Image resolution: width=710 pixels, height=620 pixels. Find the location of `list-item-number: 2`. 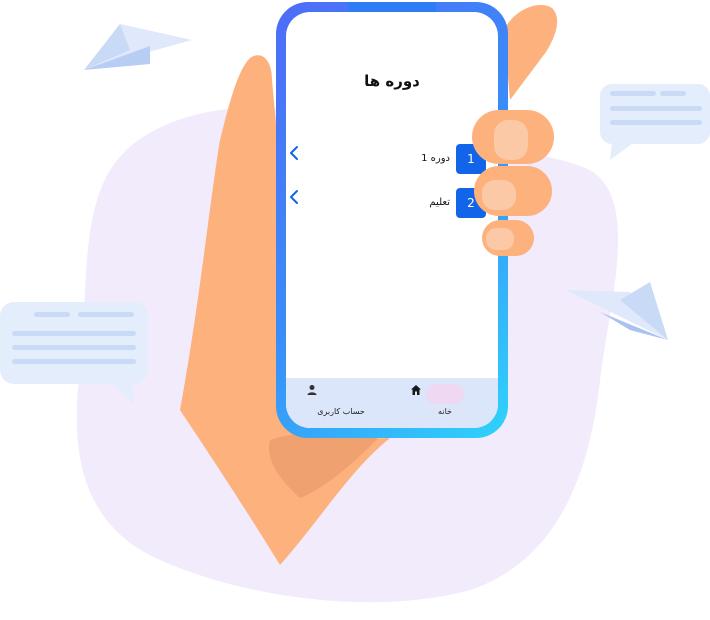

list-item-number: 2 is located at coordinates (471, 203).